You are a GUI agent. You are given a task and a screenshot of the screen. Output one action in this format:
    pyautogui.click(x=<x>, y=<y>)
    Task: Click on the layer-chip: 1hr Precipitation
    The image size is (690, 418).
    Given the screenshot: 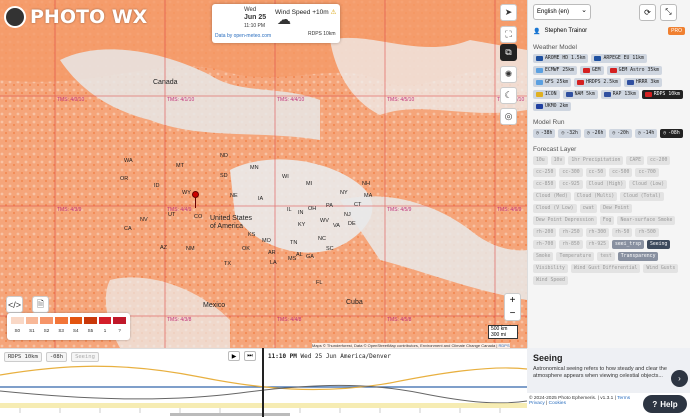 What is the action you would take?
    pyautogui.click(x=596, y=160)
    